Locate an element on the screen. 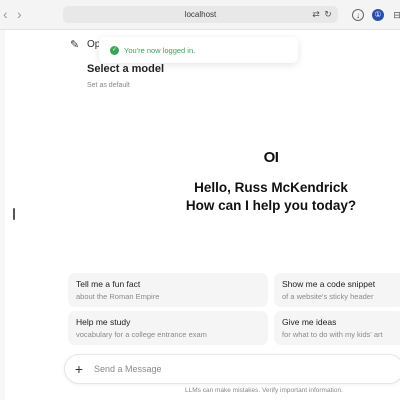  greeting-line-2: How can I help you today? is located at coordinates (271, 205).